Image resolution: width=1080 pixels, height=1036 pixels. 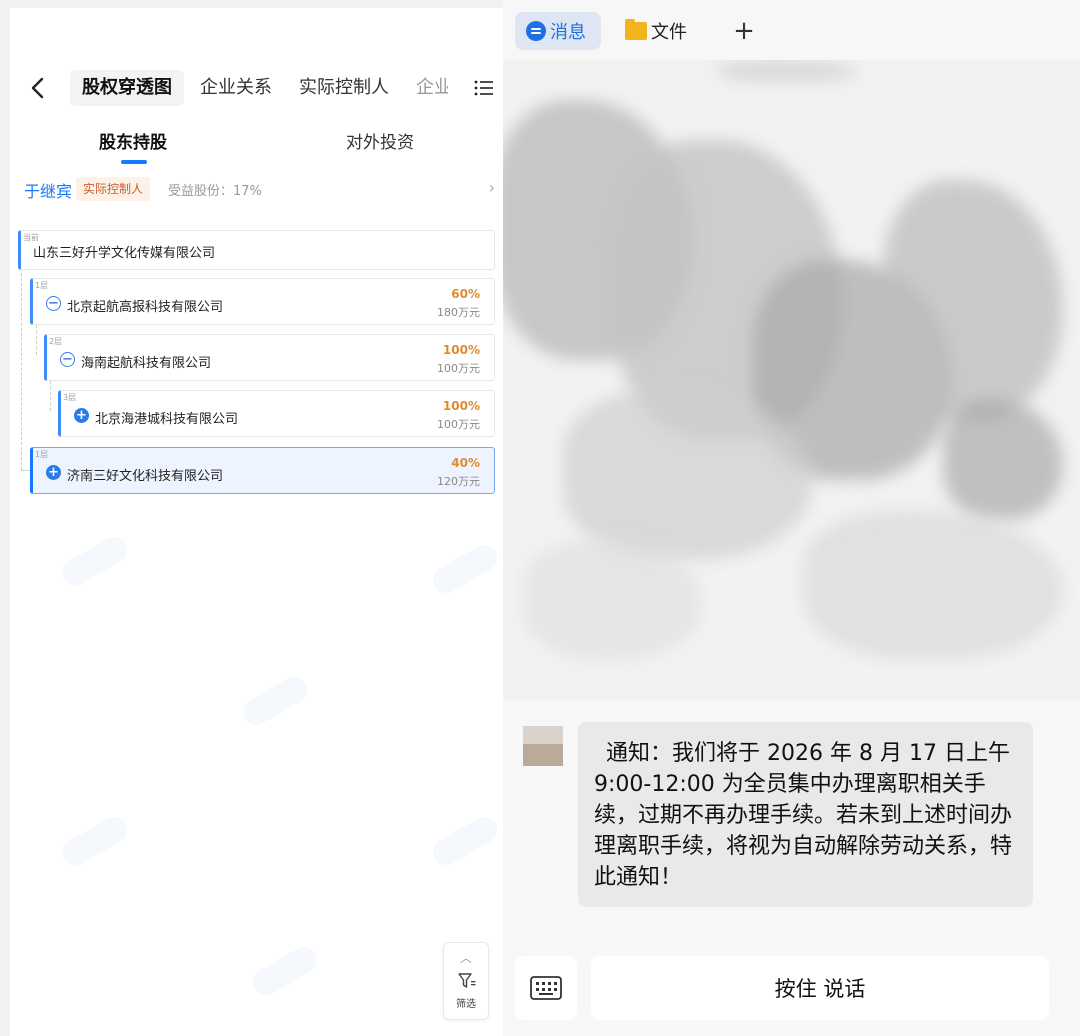 I want to click on node-company-name: 海南起航科技有限公司, so click(x=146, y=363).